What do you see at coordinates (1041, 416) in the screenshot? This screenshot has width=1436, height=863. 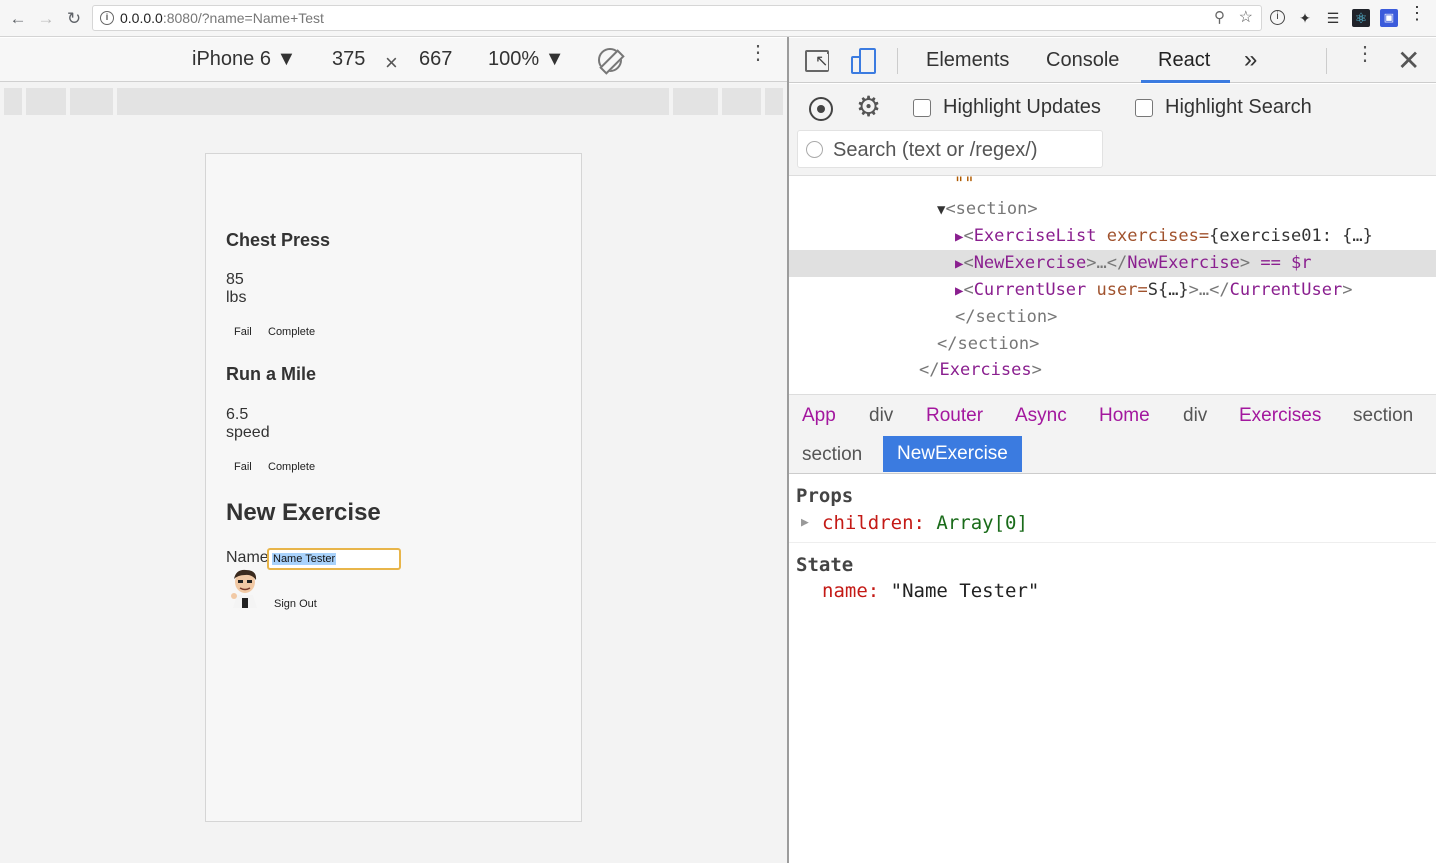 I see `breadcrumb-async: Async` at bounding box center [1041, 416].